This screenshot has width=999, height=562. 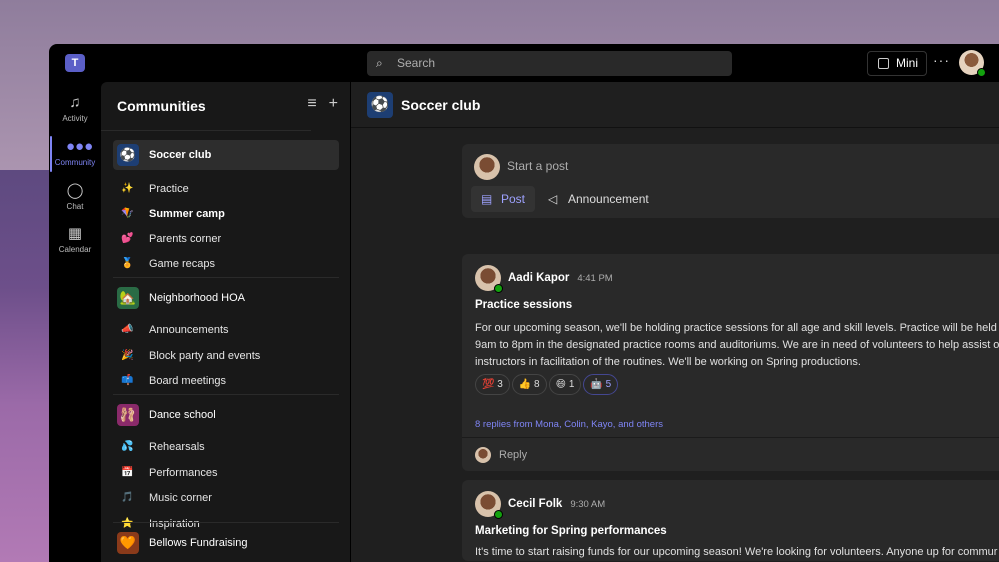 What do you see at coordinates (226, 189) in the screenshot?
I see `channel-item: ✨ Practice` at bounding box center [226, 189].